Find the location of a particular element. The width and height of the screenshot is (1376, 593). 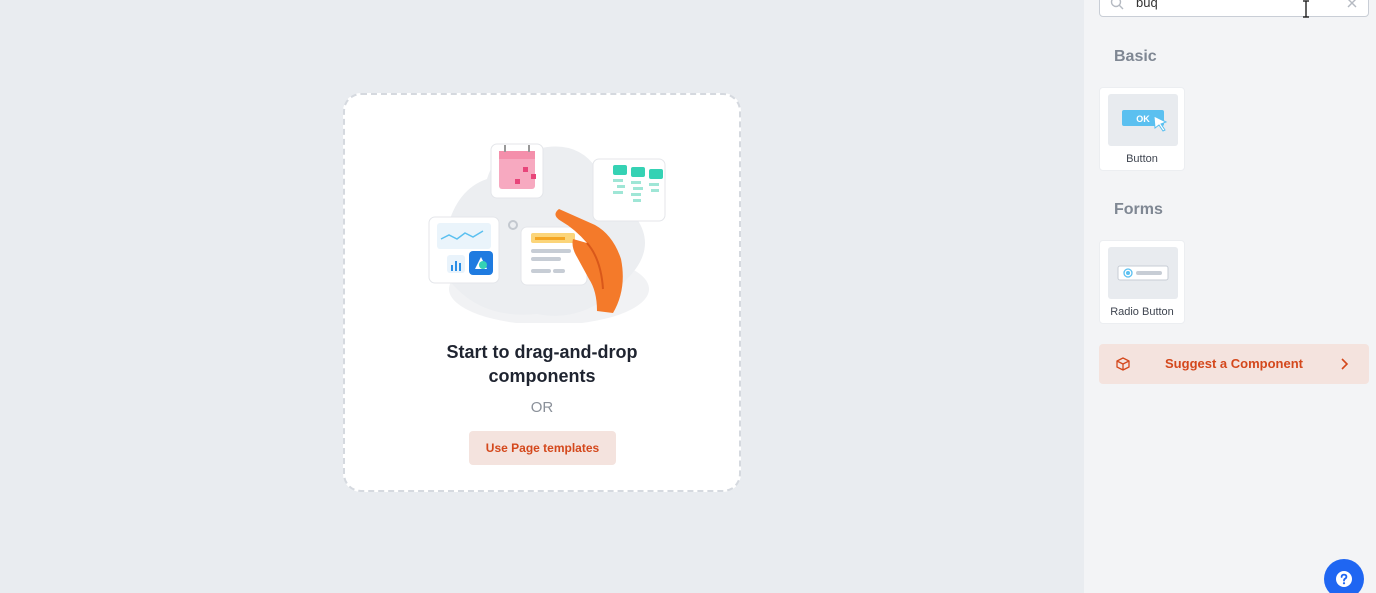

search-value: buq is located at coordinates (1147, 5).